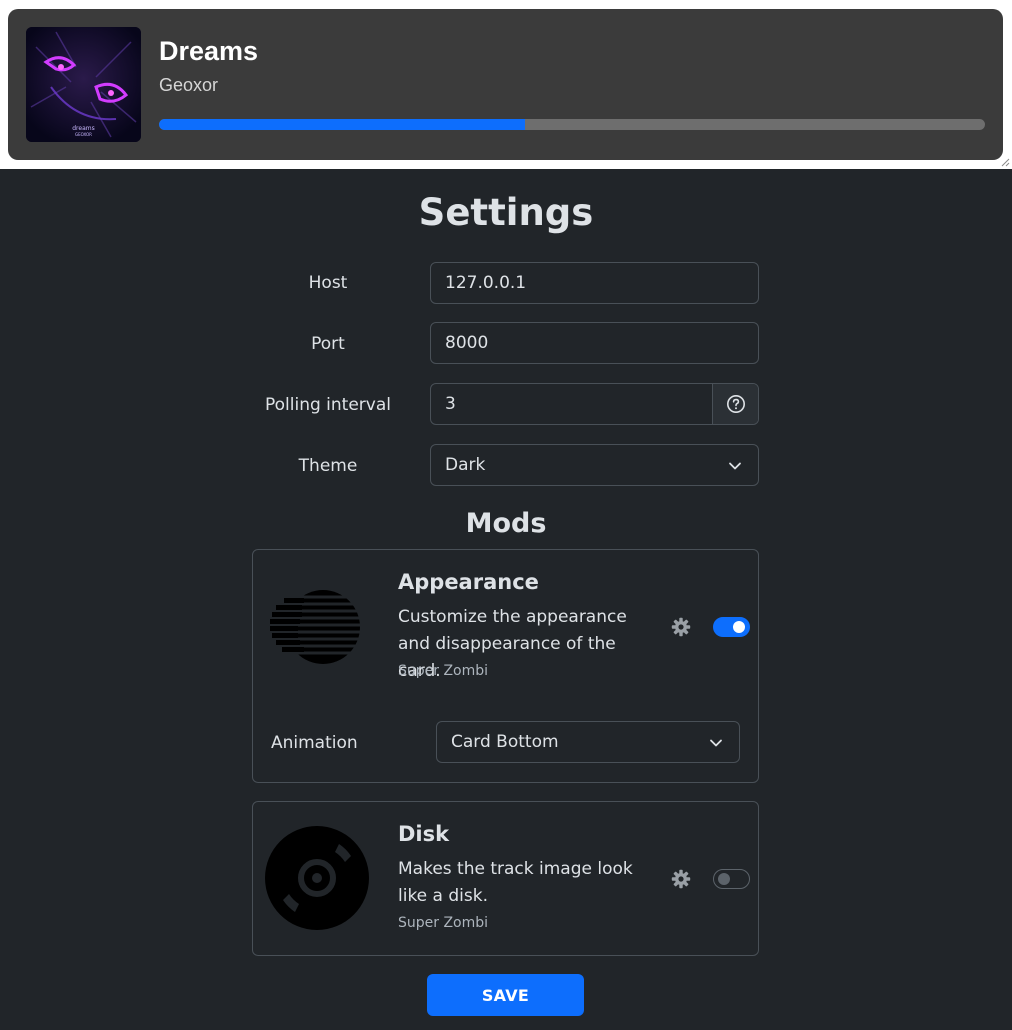 This screenshot has width=1012, height=1030. Describe the element at coordinates (467, 343) in the screenshot. I see `port-value: 8000` at that location.